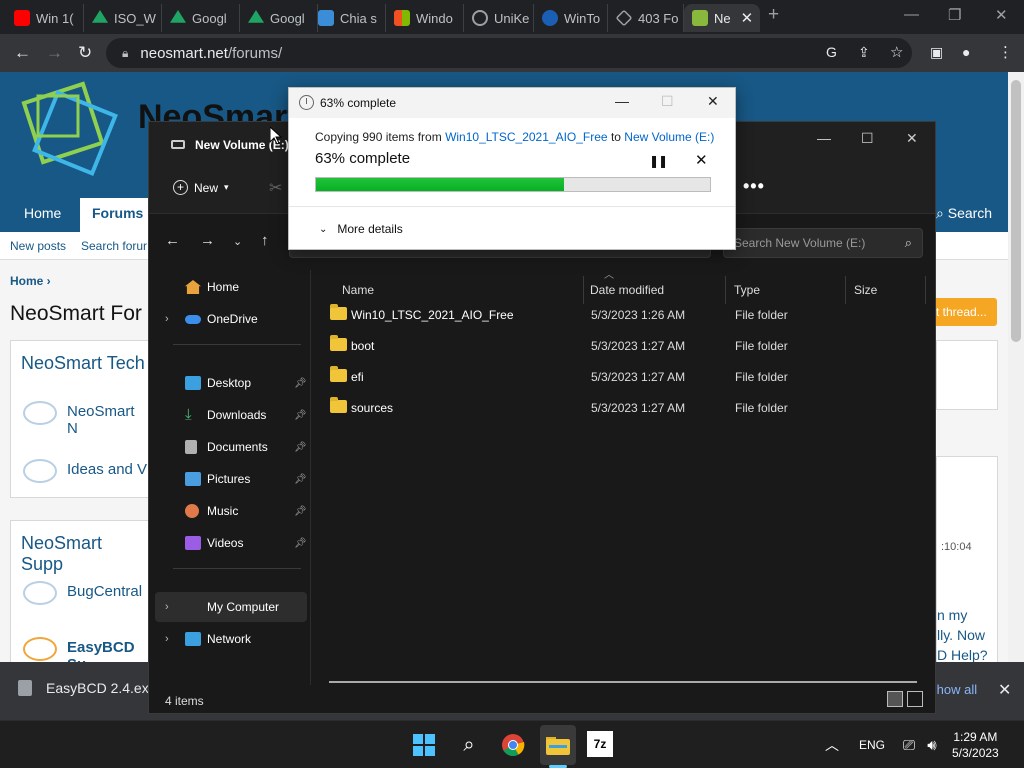 This screenshot has height=768, width=1024. Describe the element at coordinates (658, 161) in the screenshot. I see `pause-button: ❚❚` at that location.